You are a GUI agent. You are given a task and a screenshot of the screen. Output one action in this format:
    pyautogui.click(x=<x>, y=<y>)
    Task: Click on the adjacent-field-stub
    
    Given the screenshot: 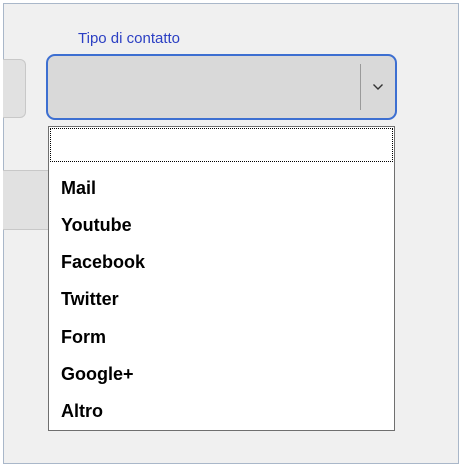 What is the action you would take?
    pyautogui.click(x=14, y=88)
    